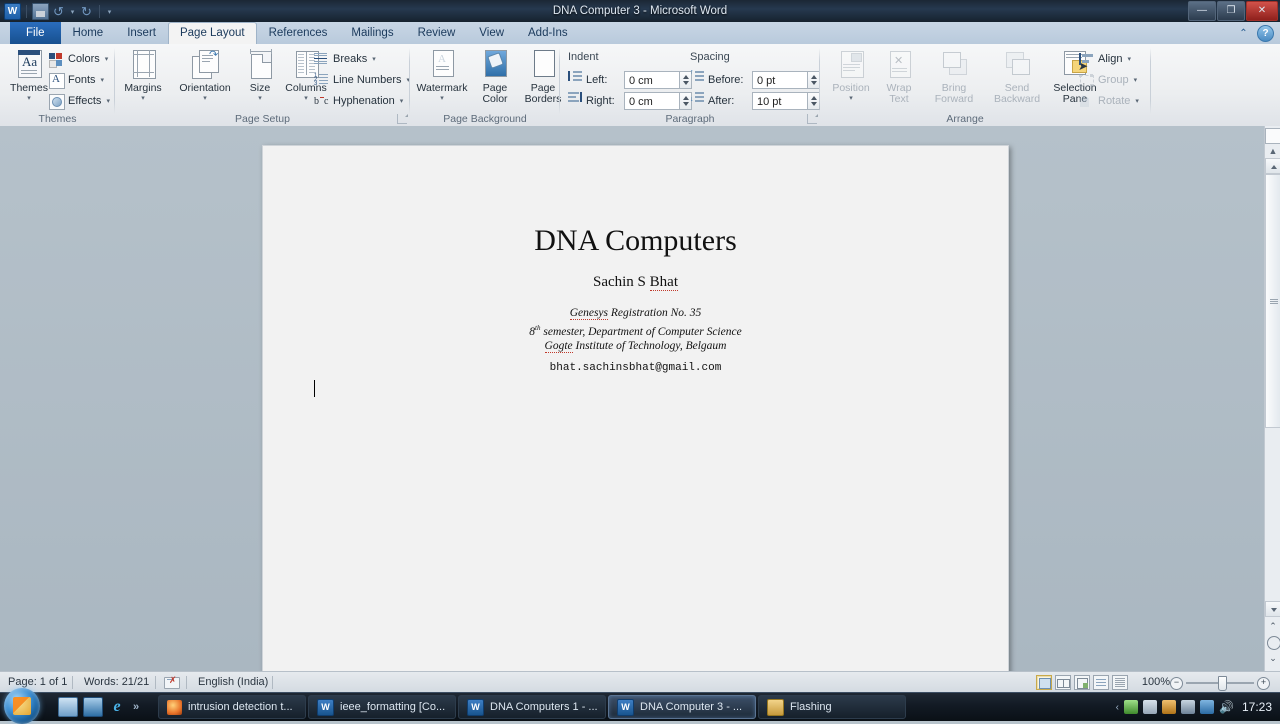  Describe the element at coordinates (116, 682) in the screenshot. I see `word-count: Words: 21/21` at that location.